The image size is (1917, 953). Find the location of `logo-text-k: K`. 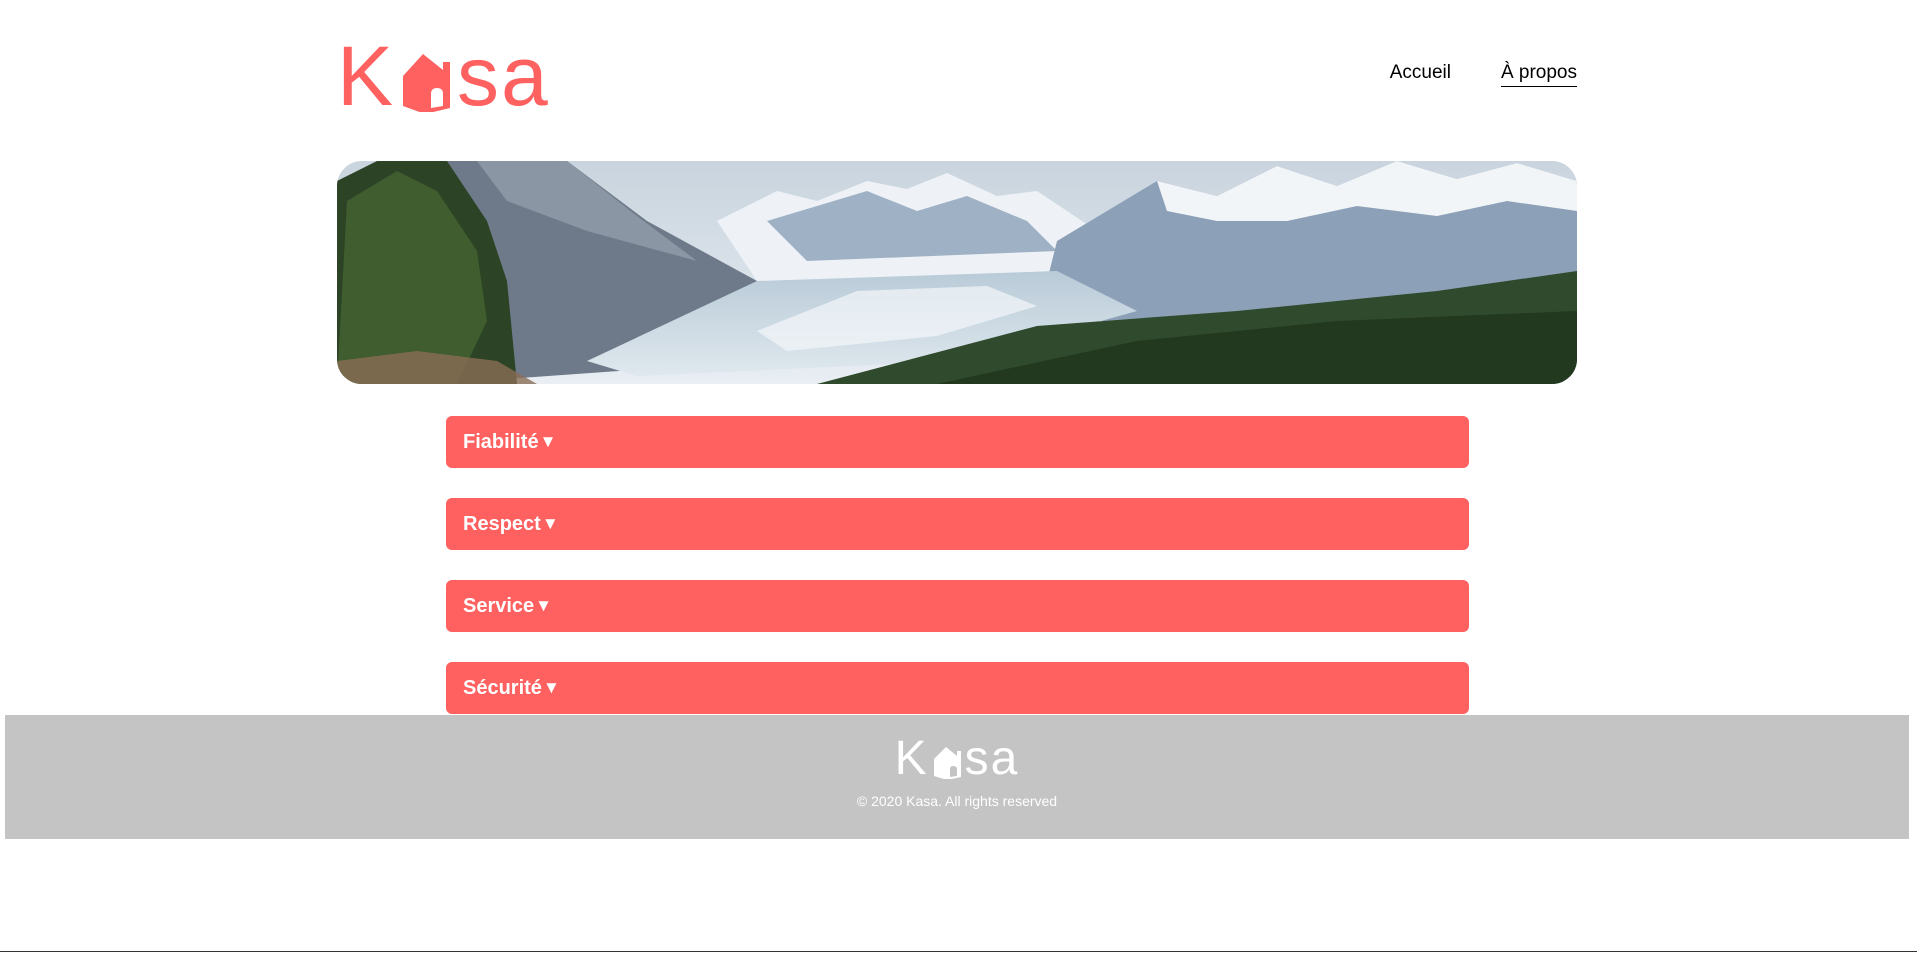

logo-text-k: K is located at coordinates (366, 76).